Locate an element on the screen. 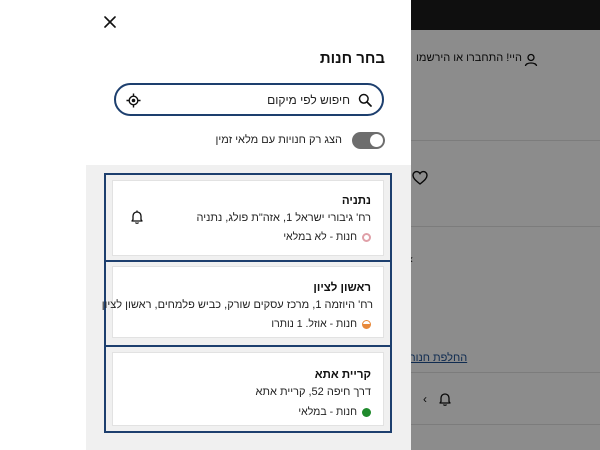 This screenshot has height=450, width=600. status-dot-low-stock is located at coordinates (366, 324).